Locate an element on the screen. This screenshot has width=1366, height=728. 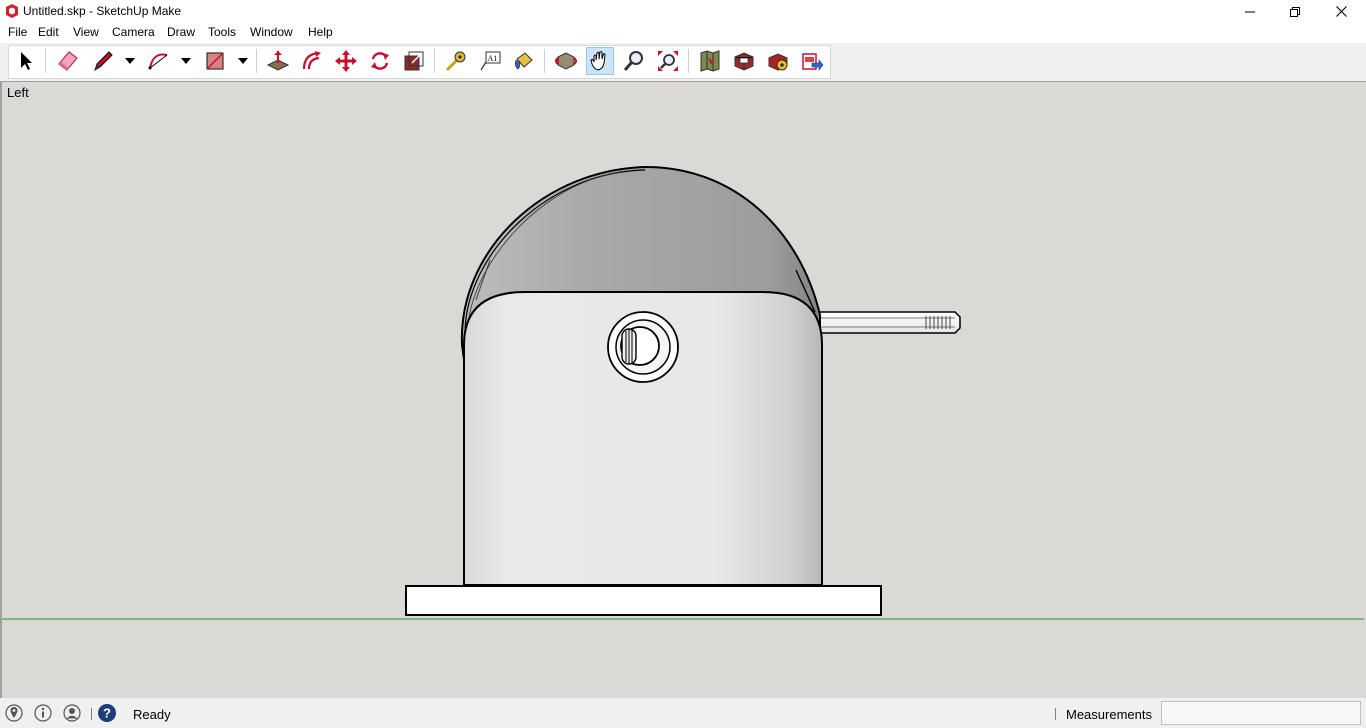
arc-dropdown is located at coordinates (186, 61).